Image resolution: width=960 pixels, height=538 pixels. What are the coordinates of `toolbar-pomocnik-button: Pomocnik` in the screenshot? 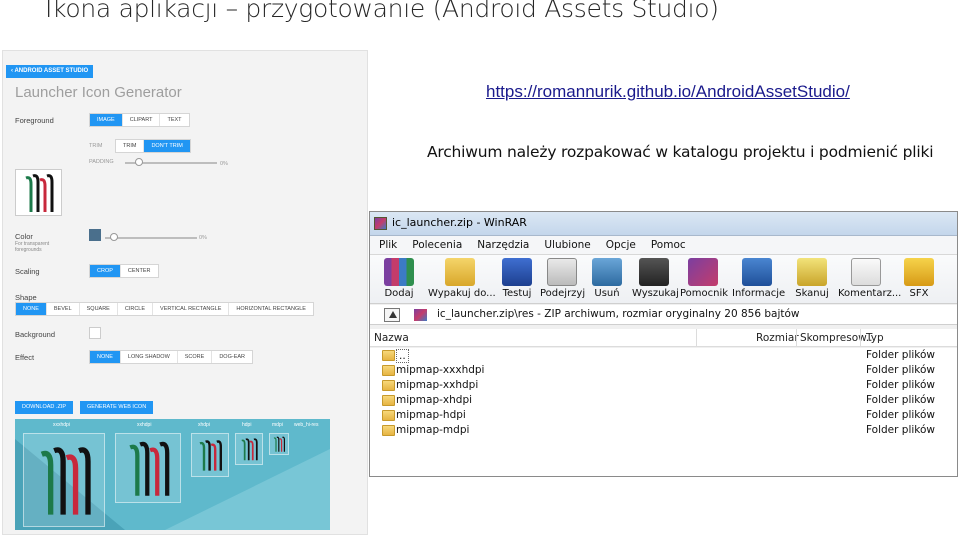 It's located at (704, 278).